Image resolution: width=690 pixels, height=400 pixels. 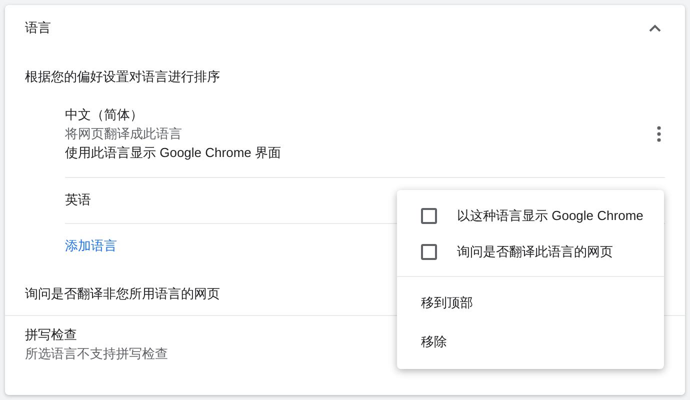 I want to click on language-name: 中文（简体）, so click(x=104, y=115).